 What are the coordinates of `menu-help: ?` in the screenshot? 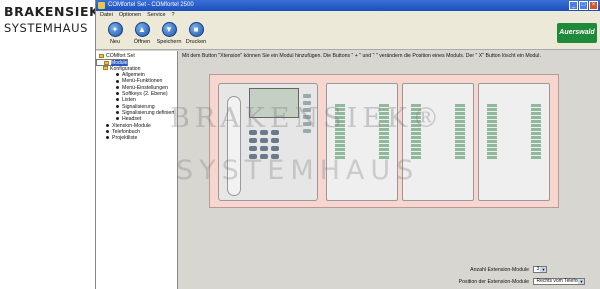 It's located at (173, 15).